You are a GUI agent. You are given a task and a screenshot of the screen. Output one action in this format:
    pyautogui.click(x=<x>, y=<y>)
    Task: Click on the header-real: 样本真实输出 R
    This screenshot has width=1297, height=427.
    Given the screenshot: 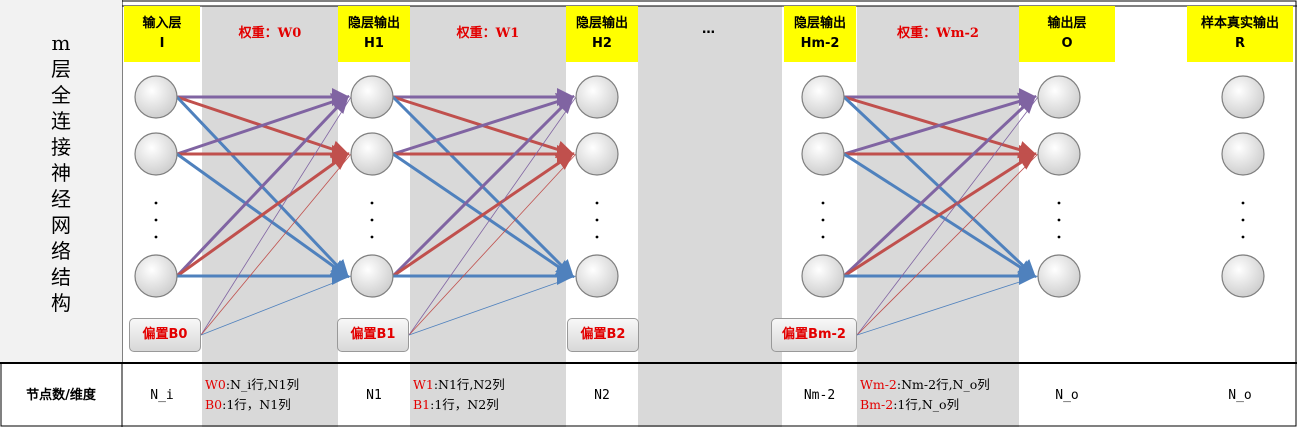 What is the action you would take?
    pyautogui.click(x=1240, y=34)
    